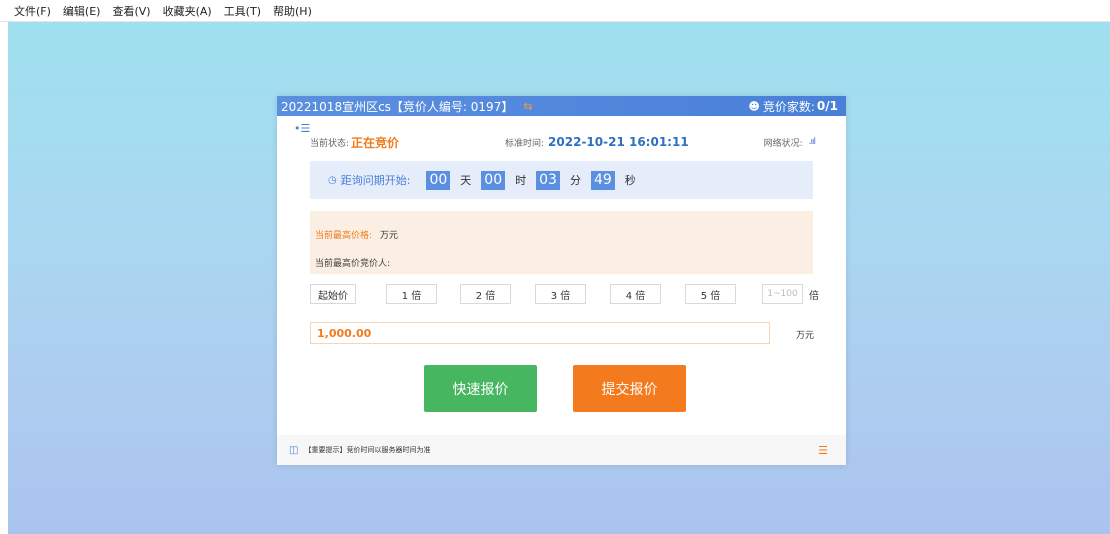 The height and width of the screenshot is (534, 1110). Describe the element at coordinates (389, 236) in the screenshot. I see `highest-price-unit: 万元` at that location.